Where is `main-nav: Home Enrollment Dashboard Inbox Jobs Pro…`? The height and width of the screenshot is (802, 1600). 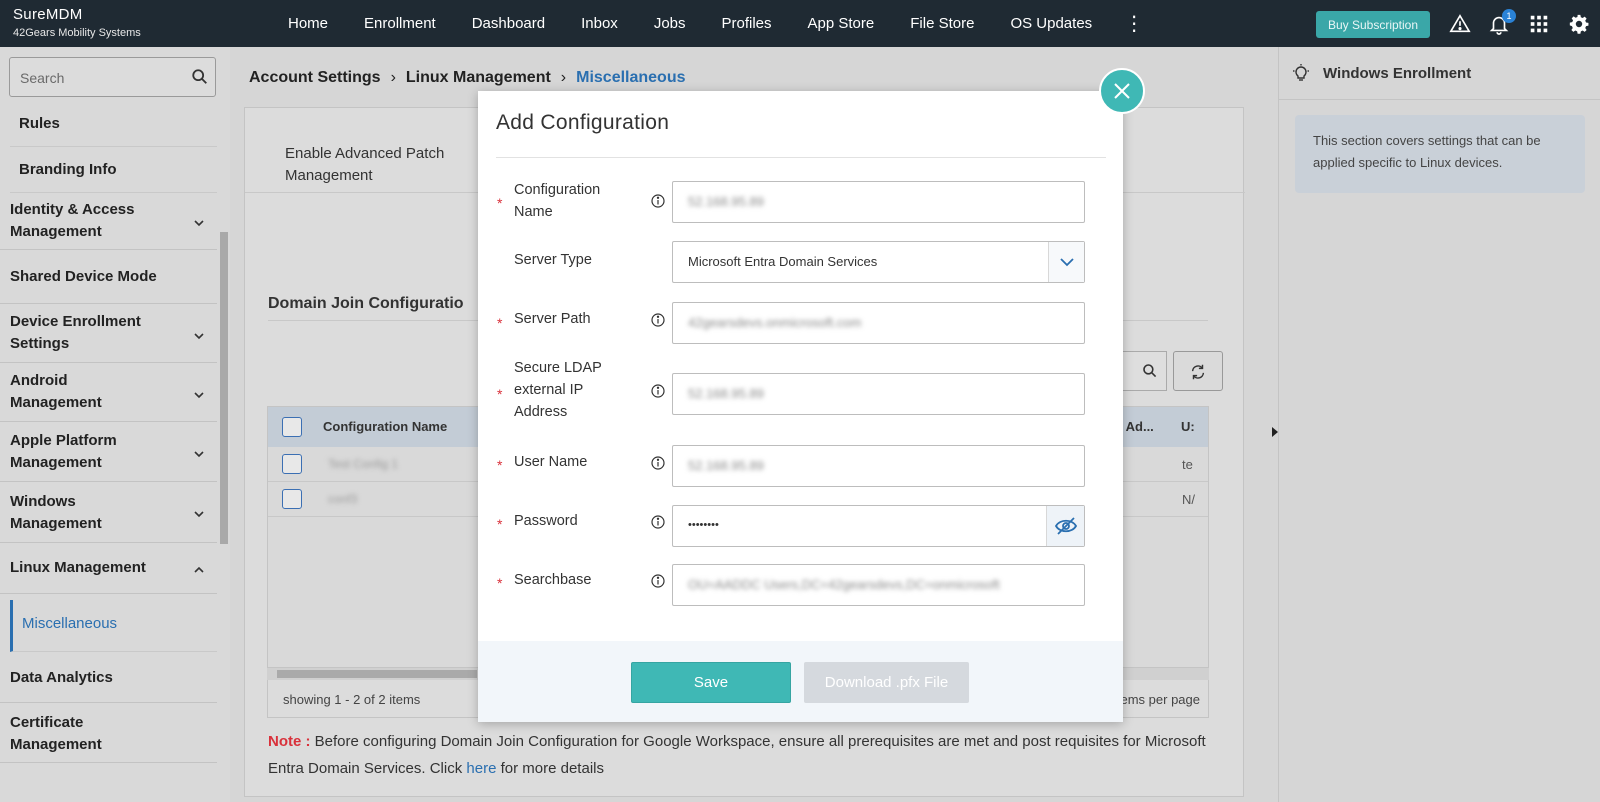
main-nav: Home Enrollment Dashboard Inbox Jobs Pro… is located at coordinates (707, 23).